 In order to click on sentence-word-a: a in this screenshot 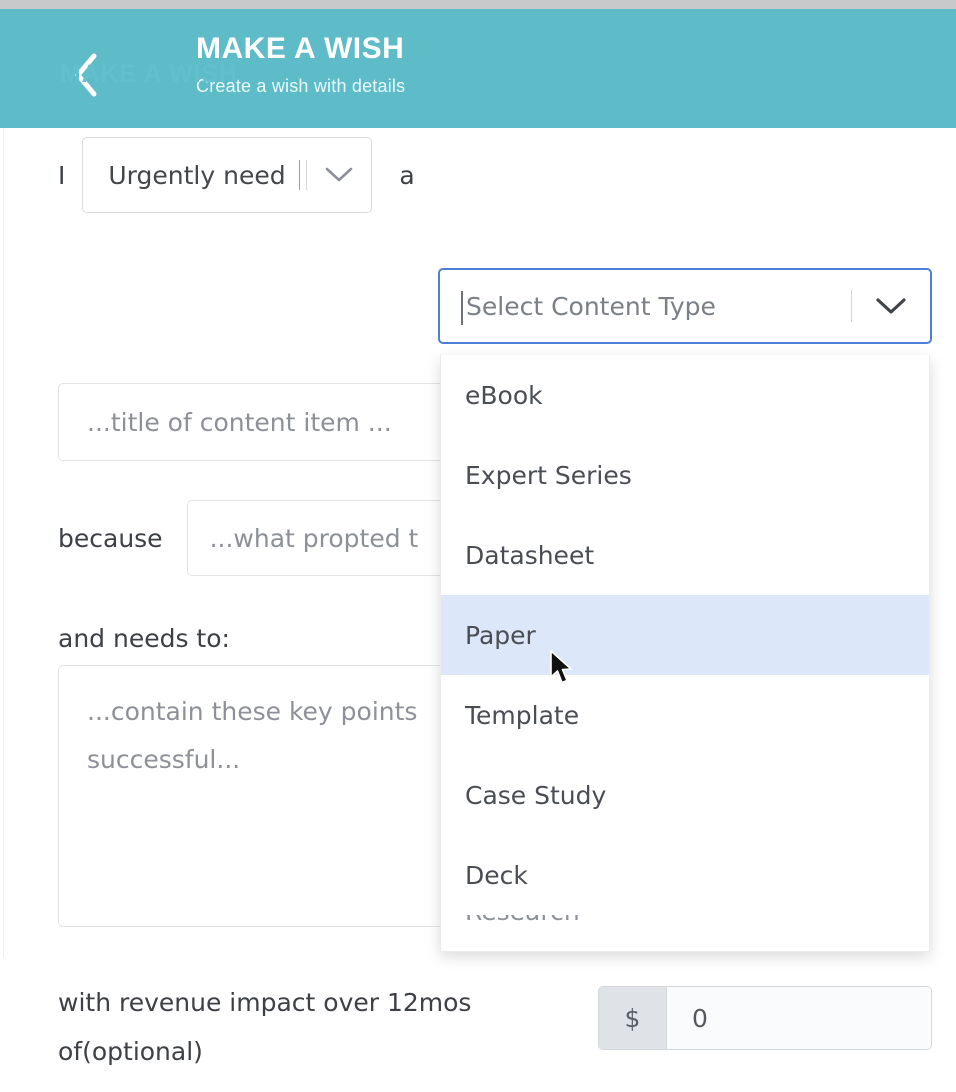, I will do `click(407, 175)`.